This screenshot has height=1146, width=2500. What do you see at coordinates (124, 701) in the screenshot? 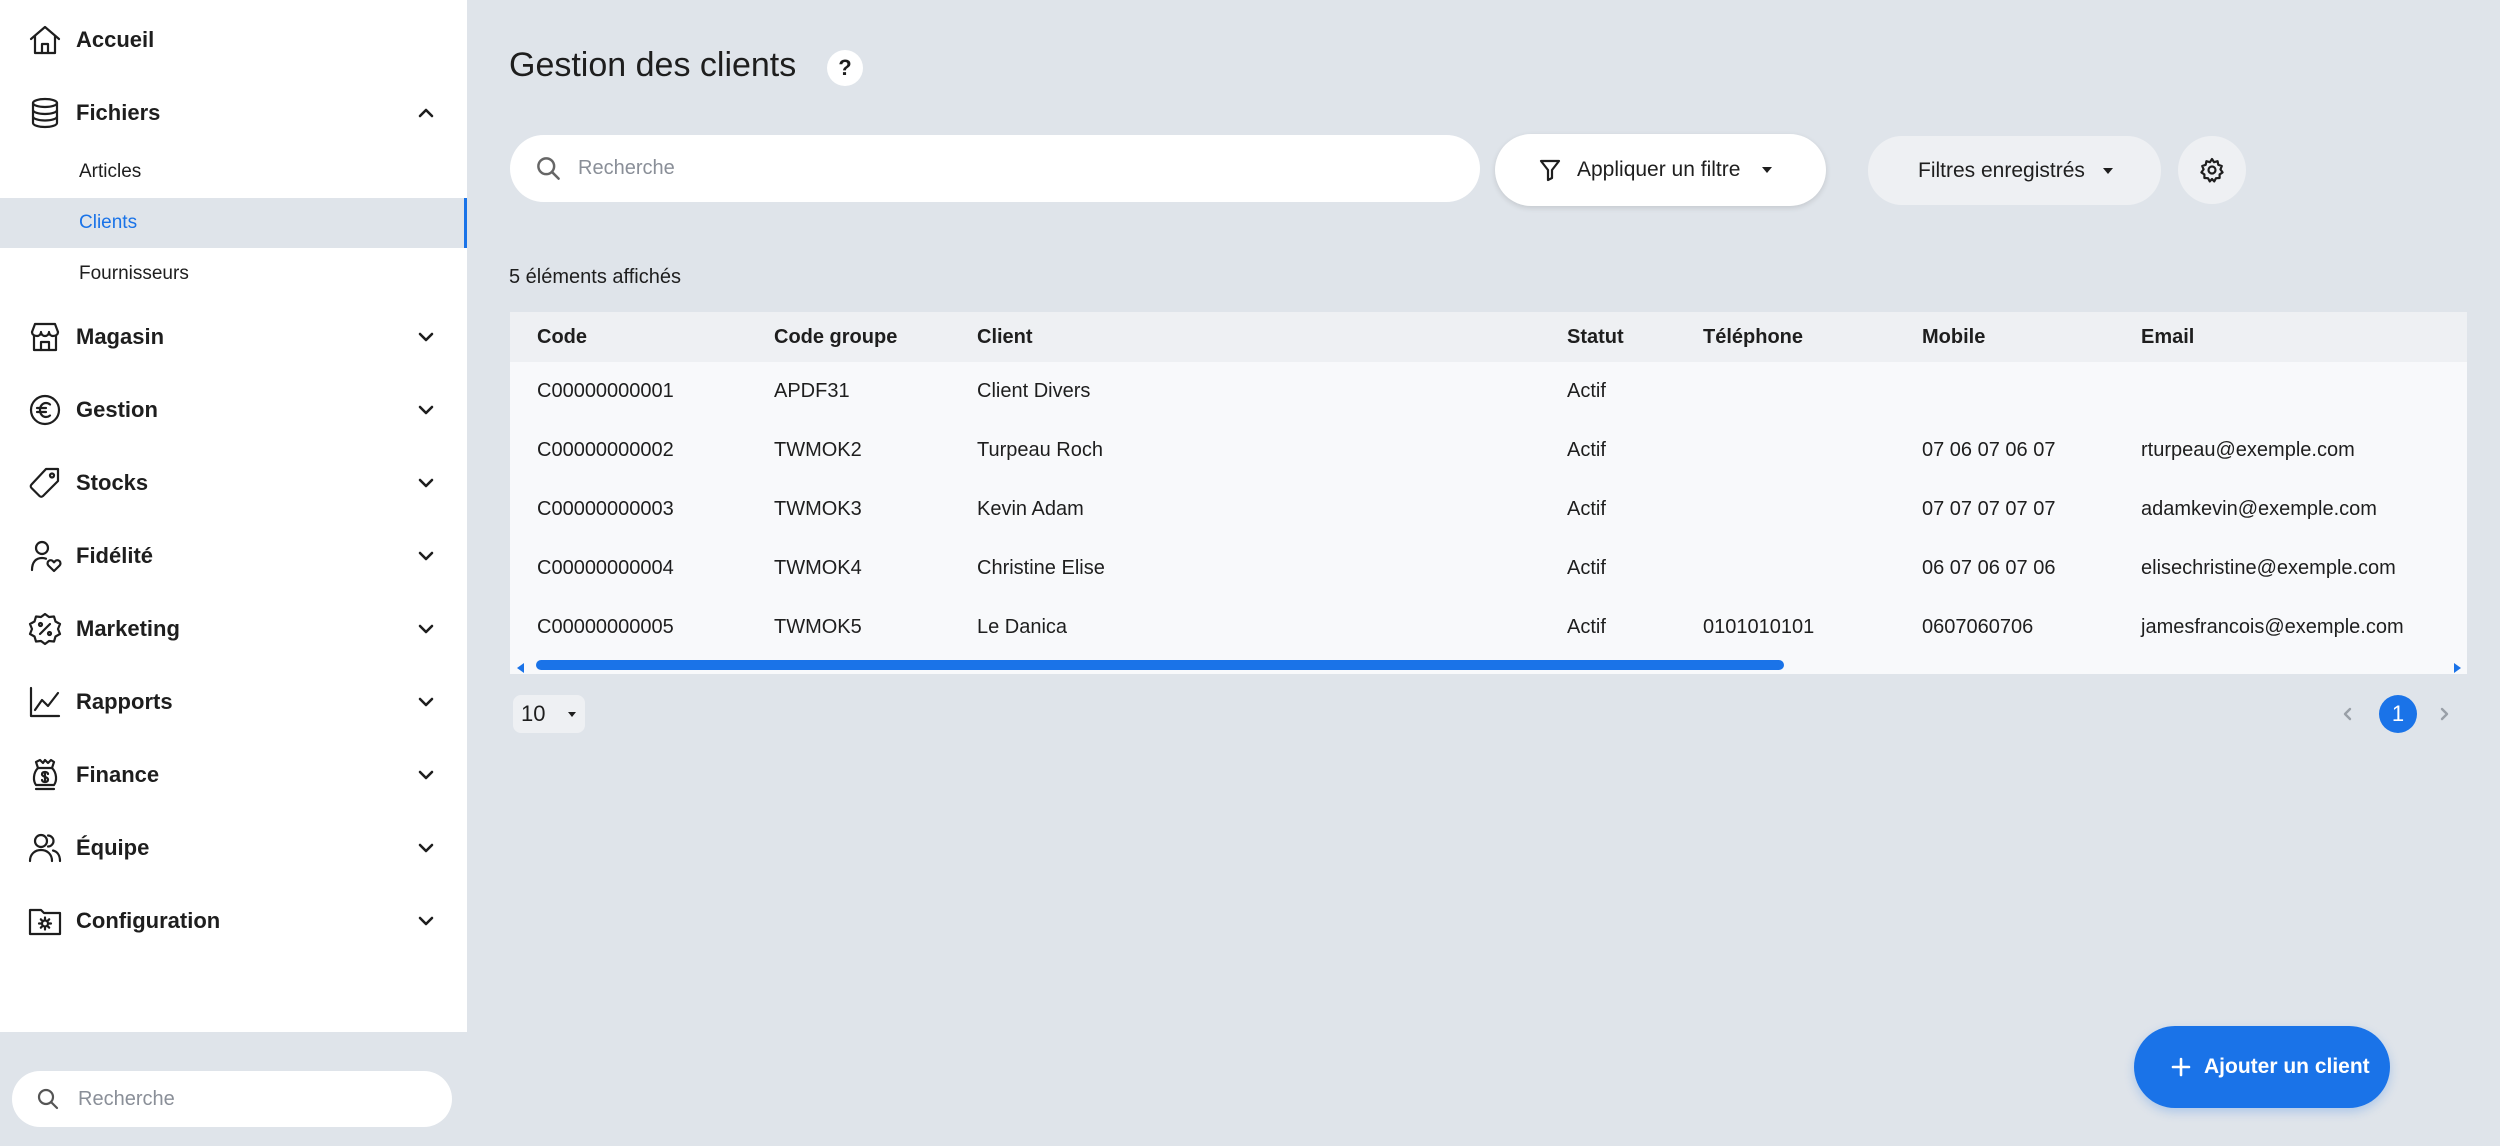
I see `sidebar-item-label: Rapports` at bounding box center [124, 701].